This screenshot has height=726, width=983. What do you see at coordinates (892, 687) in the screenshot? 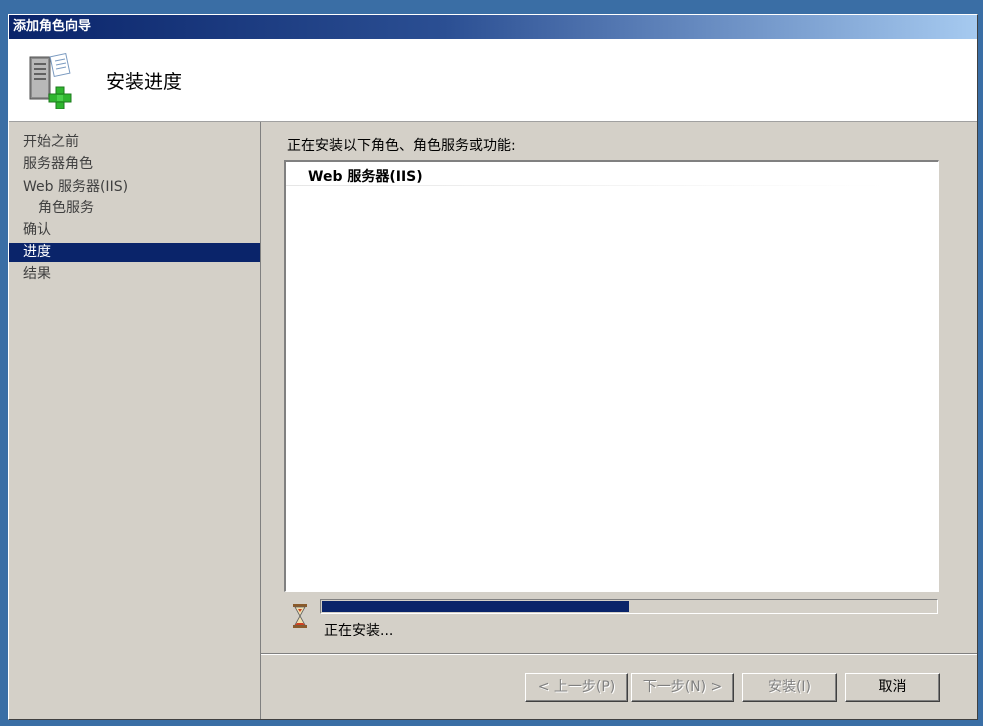
I see `cancel-button: 取消` at bounding box center [892, 687].